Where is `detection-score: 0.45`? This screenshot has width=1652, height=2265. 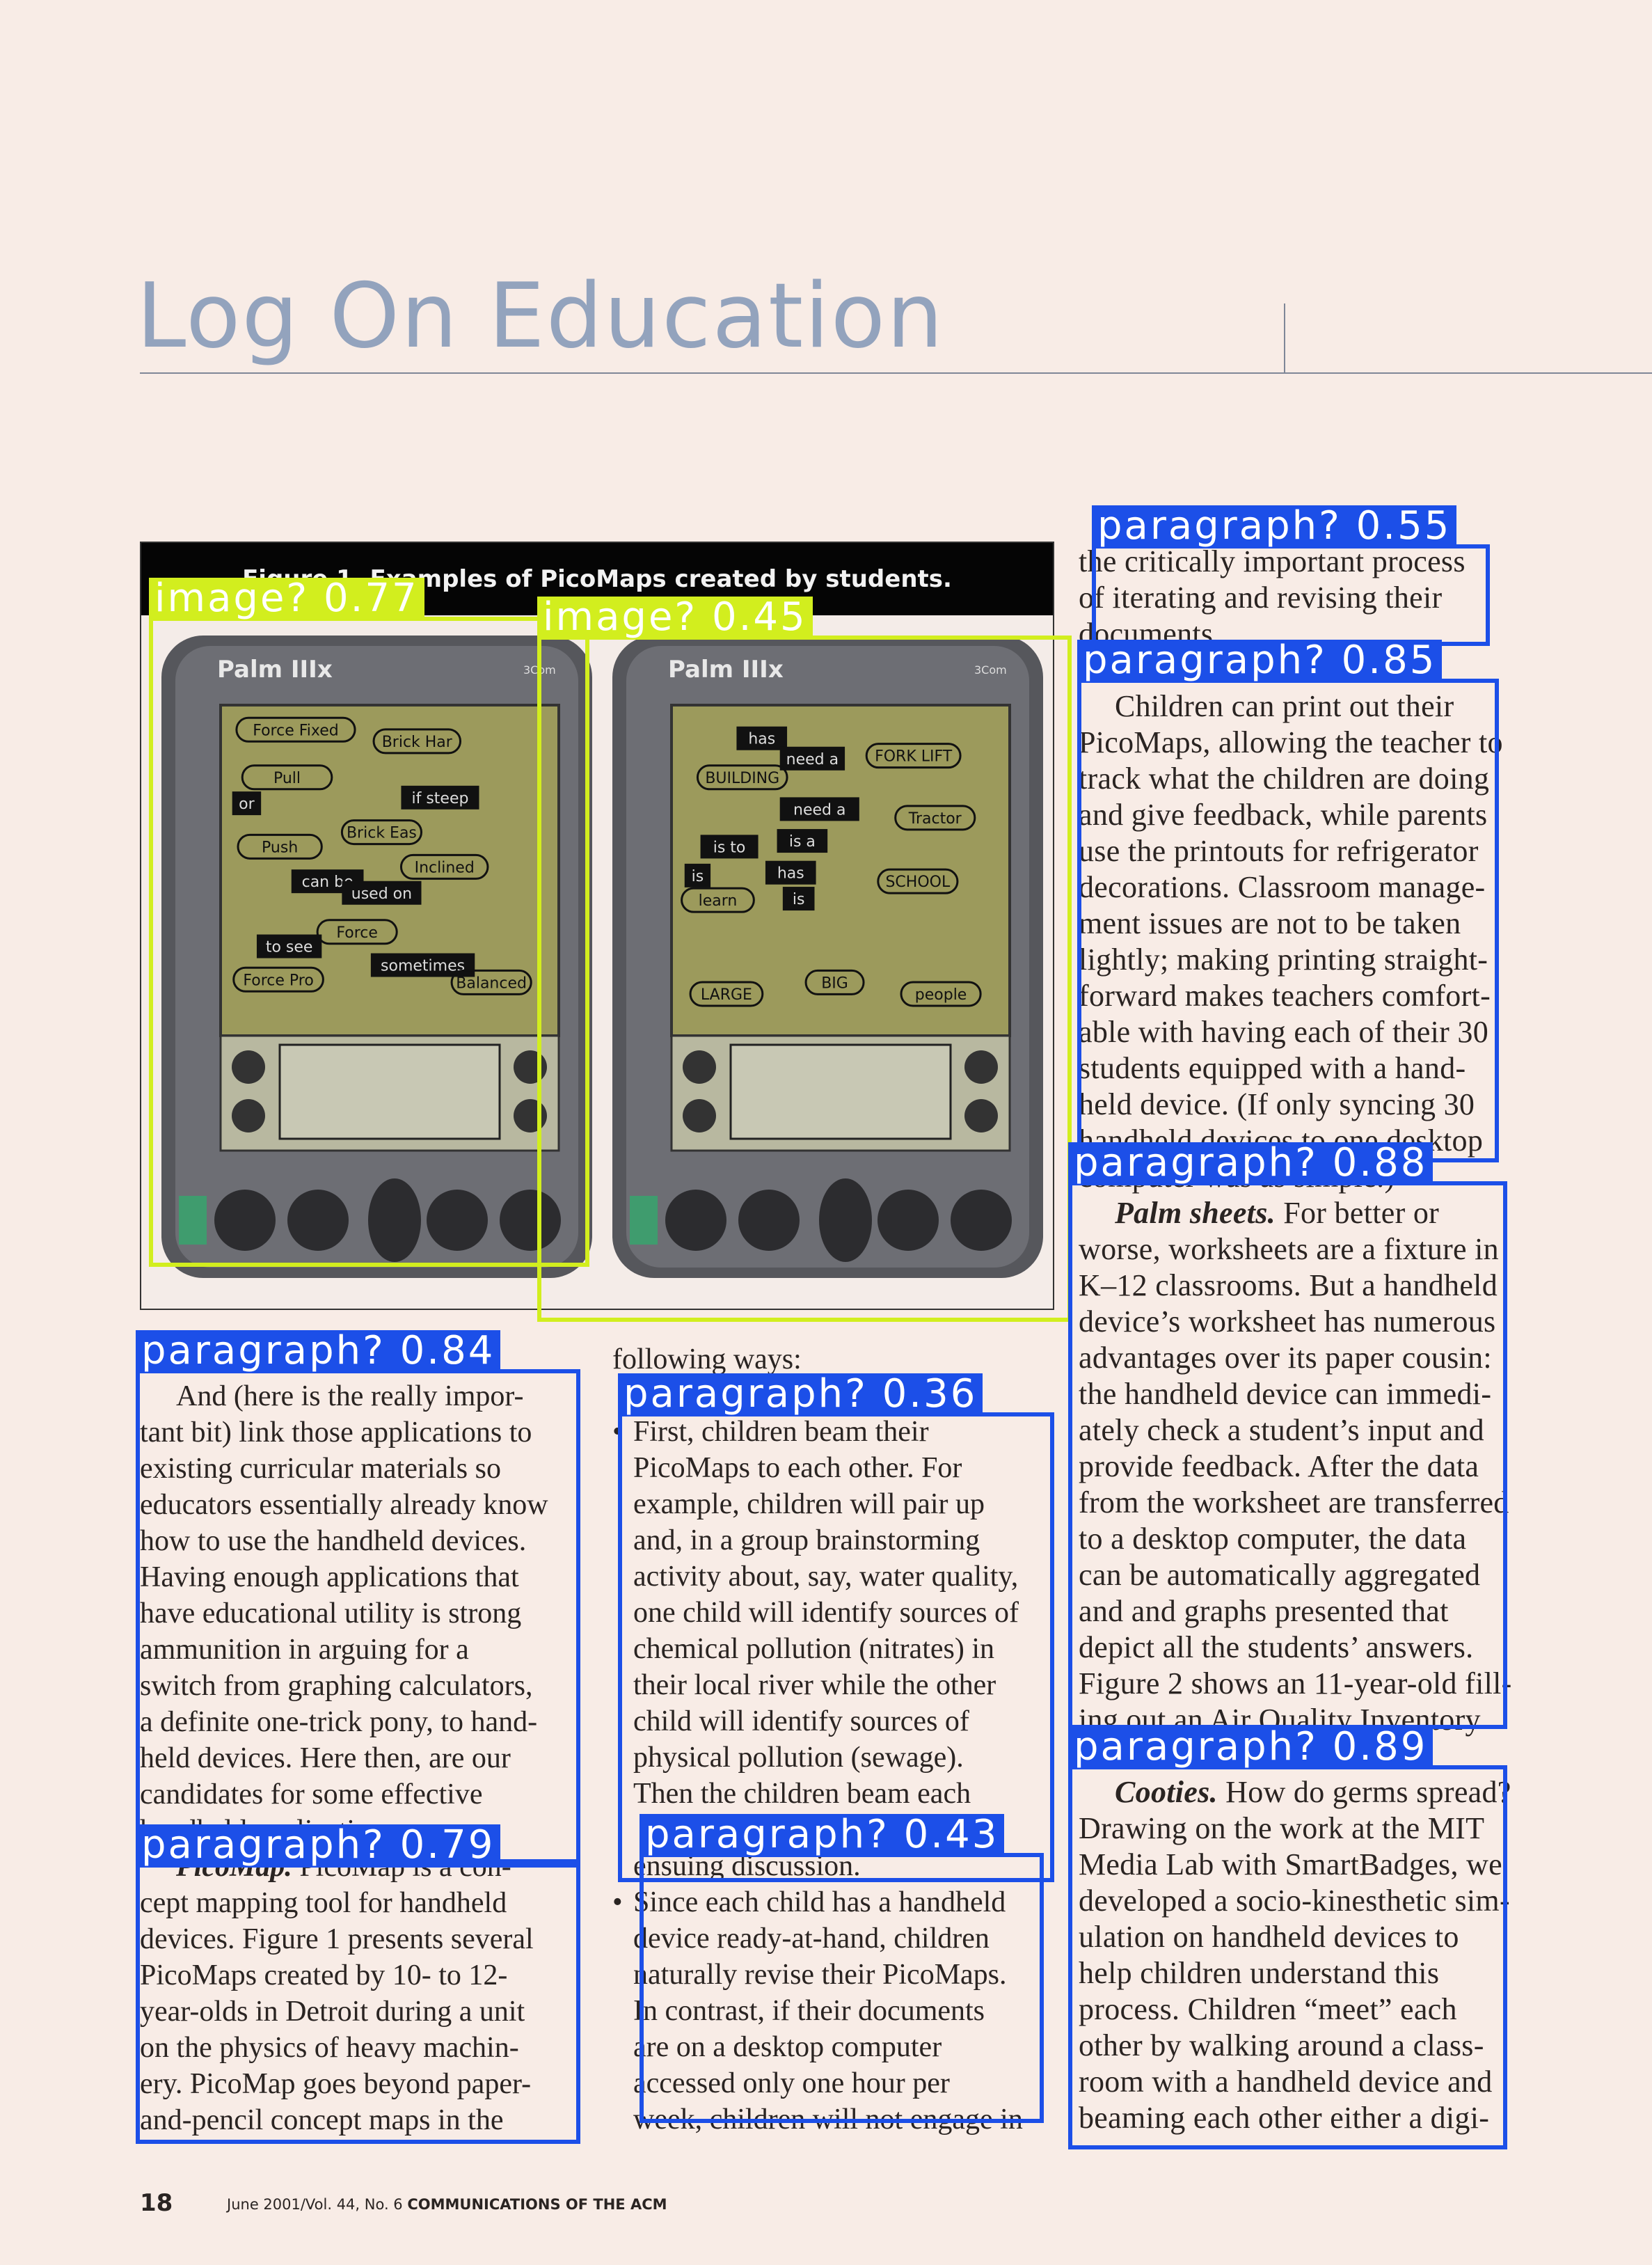
detection-score: 0.45 is located at coordinates (752, 617).